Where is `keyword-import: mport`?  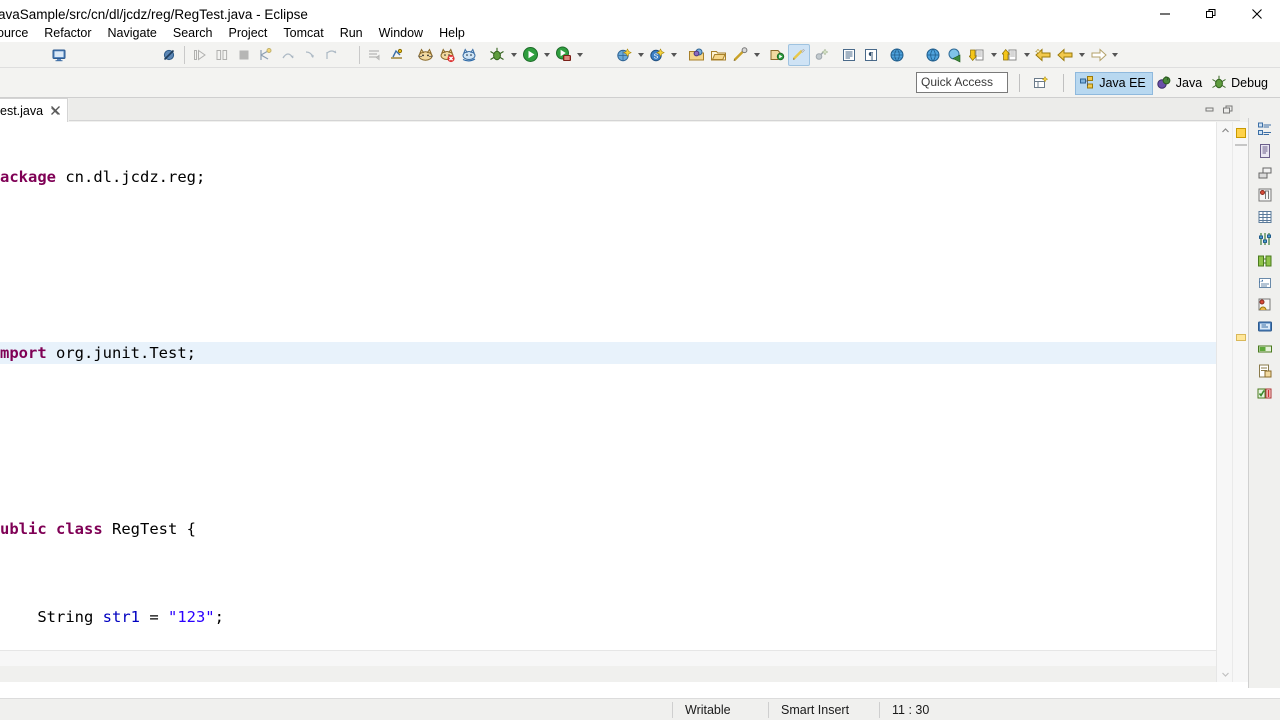 keyword-import: mport is located at coordinates (23, 353).